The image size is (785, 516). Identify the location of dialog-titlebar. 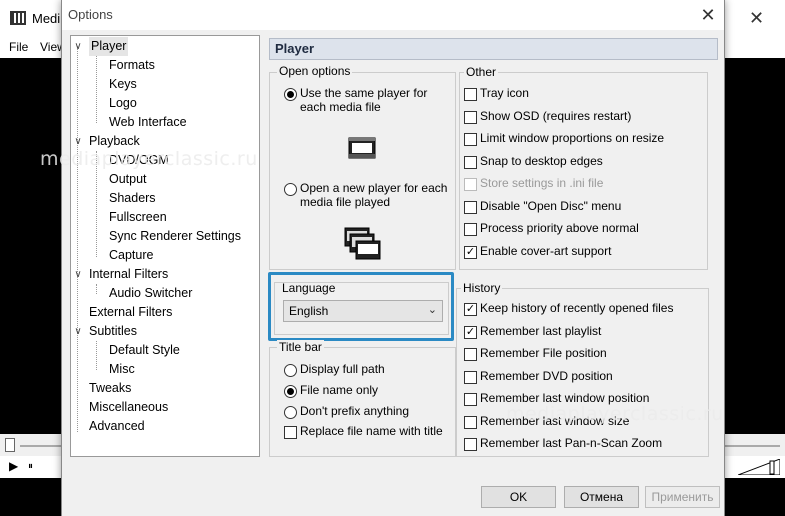
(393, 15).